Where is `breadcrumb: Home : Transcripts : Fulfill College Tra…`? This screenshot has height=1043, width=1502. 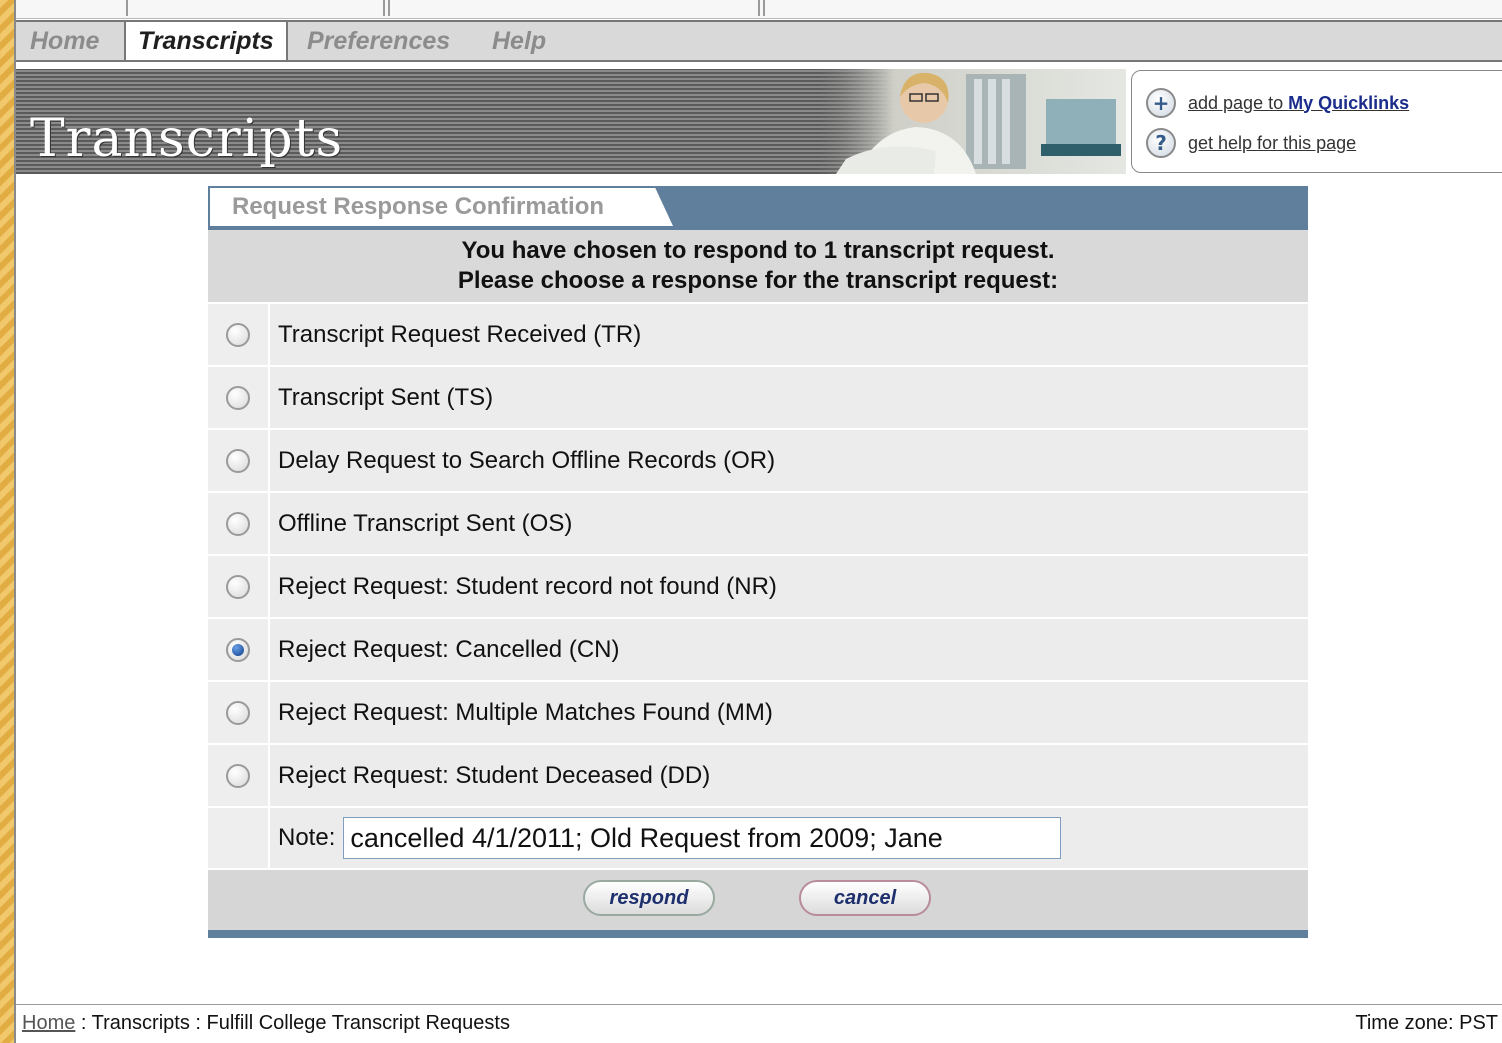
breadcrumb: Home : Transcripts : Fulfill College Tra… is located at coordinates (266, 1023).